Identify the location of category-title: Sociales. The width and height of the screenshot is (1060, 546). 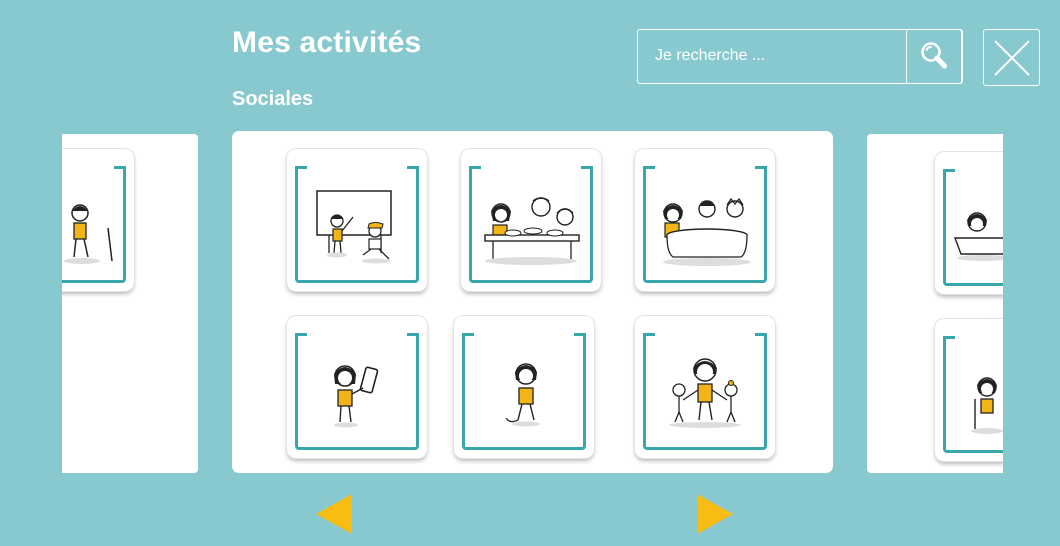
(273, 99).